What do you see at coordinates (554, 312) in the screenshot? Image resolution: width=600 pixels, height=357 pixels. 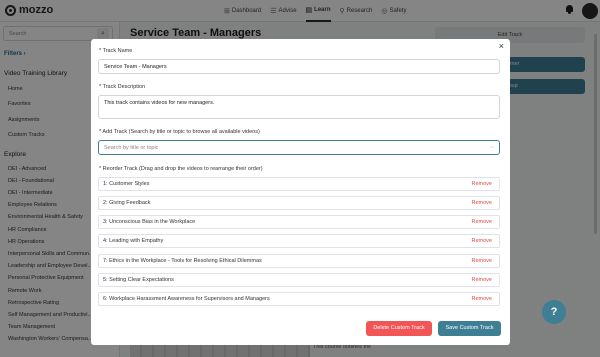 I see `help-icon: ?` at bounding box center [554, 312].